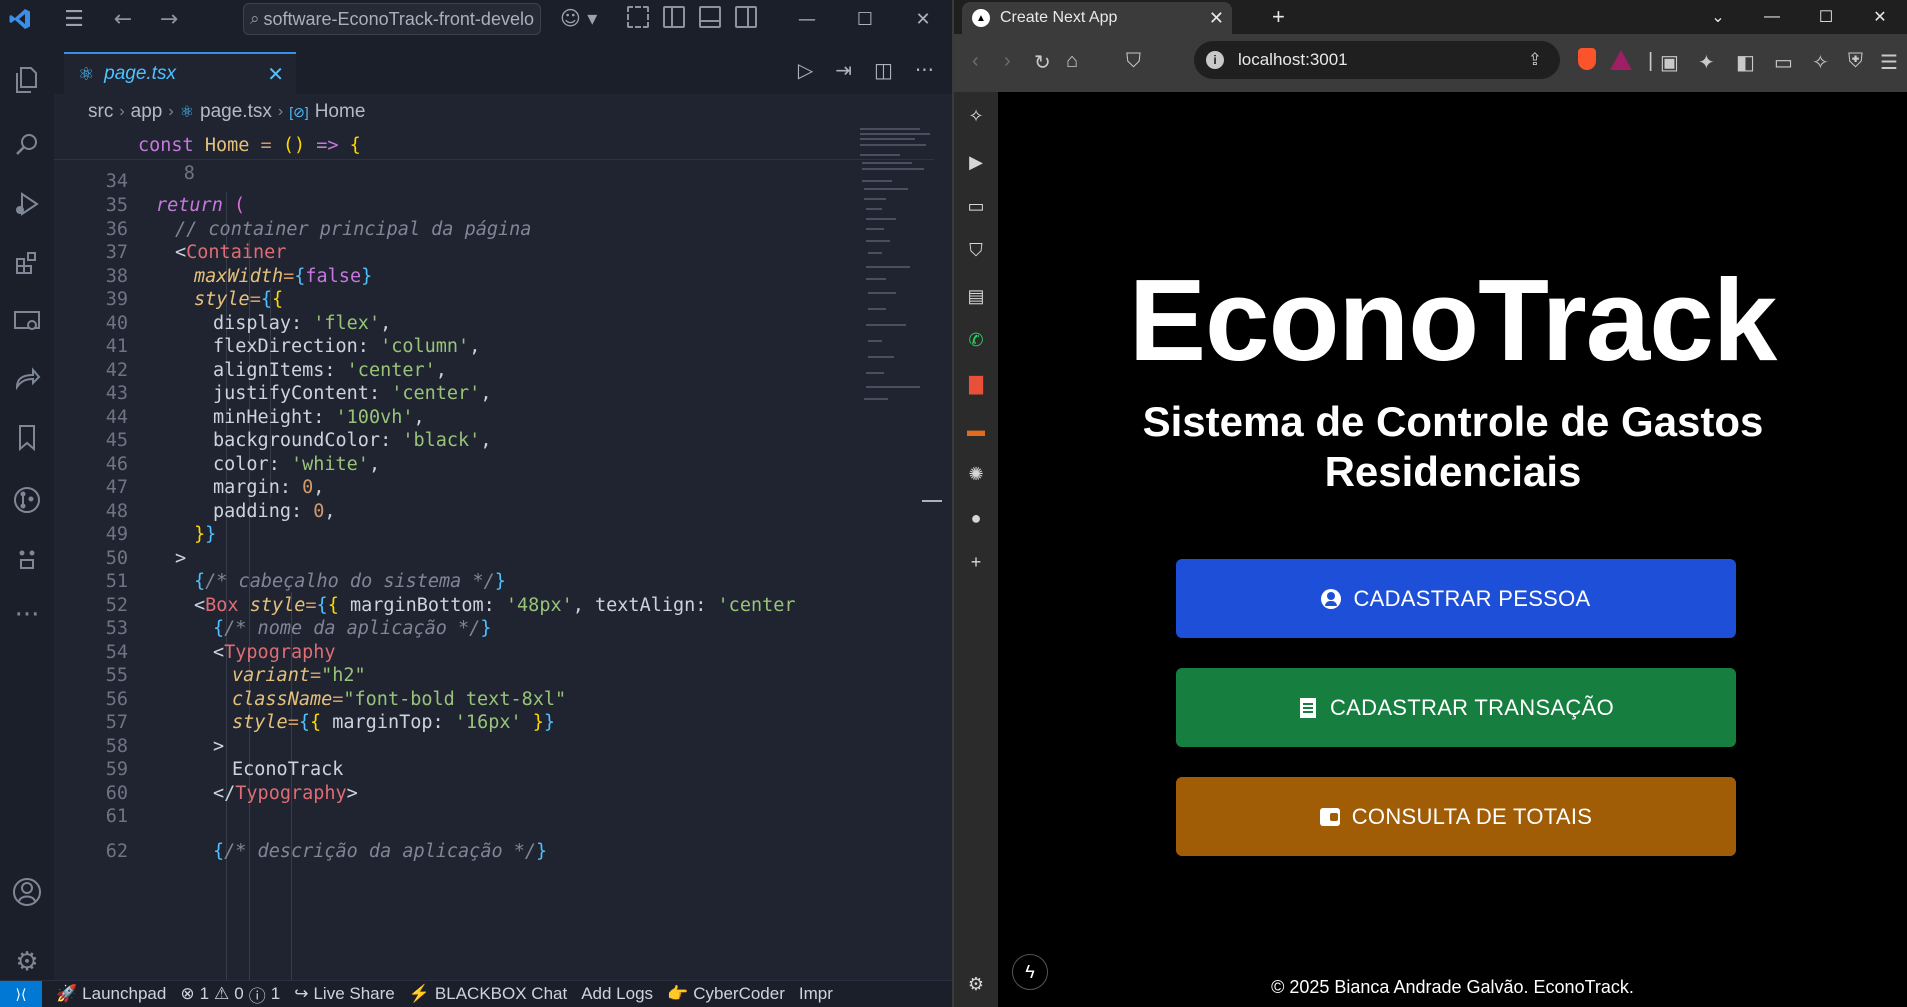 The height and width of the screenshot is (1007, 1907). Describe the element at coordinates (27, 263) in the screenshot. I see `extensions-icon` at that location.